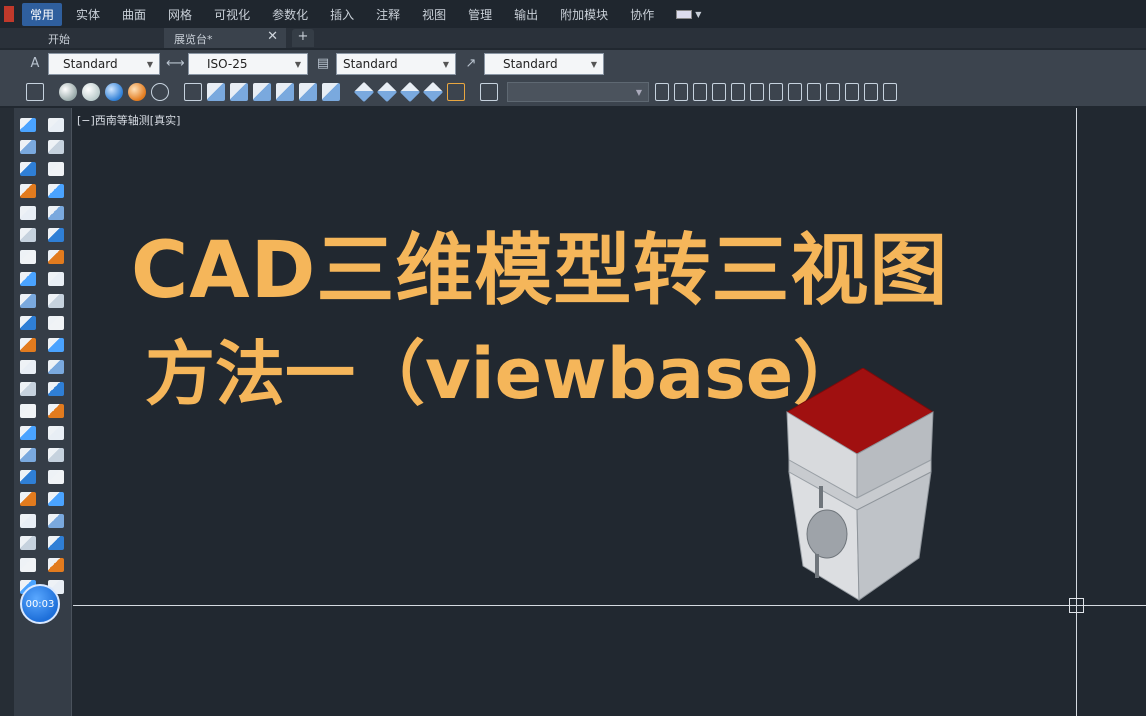  What do you see at coordinates (814, 92) in the screenshot?
I see `ucs-3point-icon` at bounding box center [814, 92].